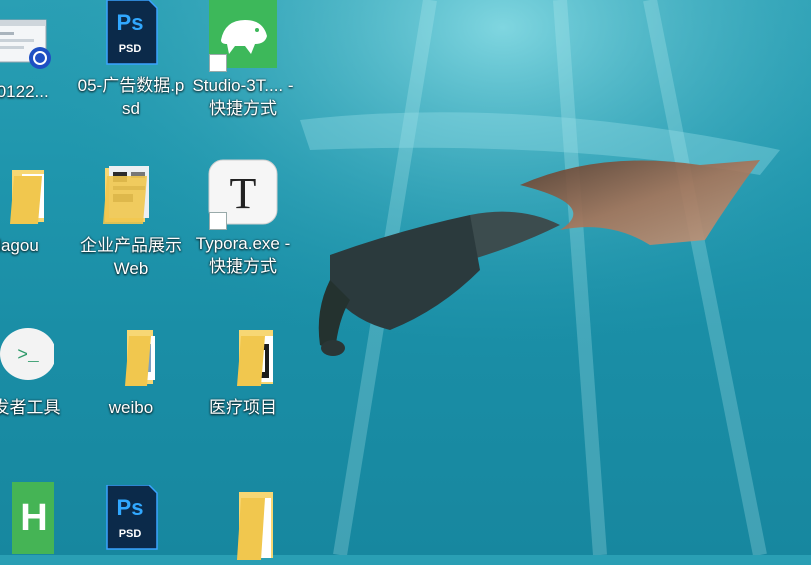  I want to click on video-file-icon, so click(27, 42).